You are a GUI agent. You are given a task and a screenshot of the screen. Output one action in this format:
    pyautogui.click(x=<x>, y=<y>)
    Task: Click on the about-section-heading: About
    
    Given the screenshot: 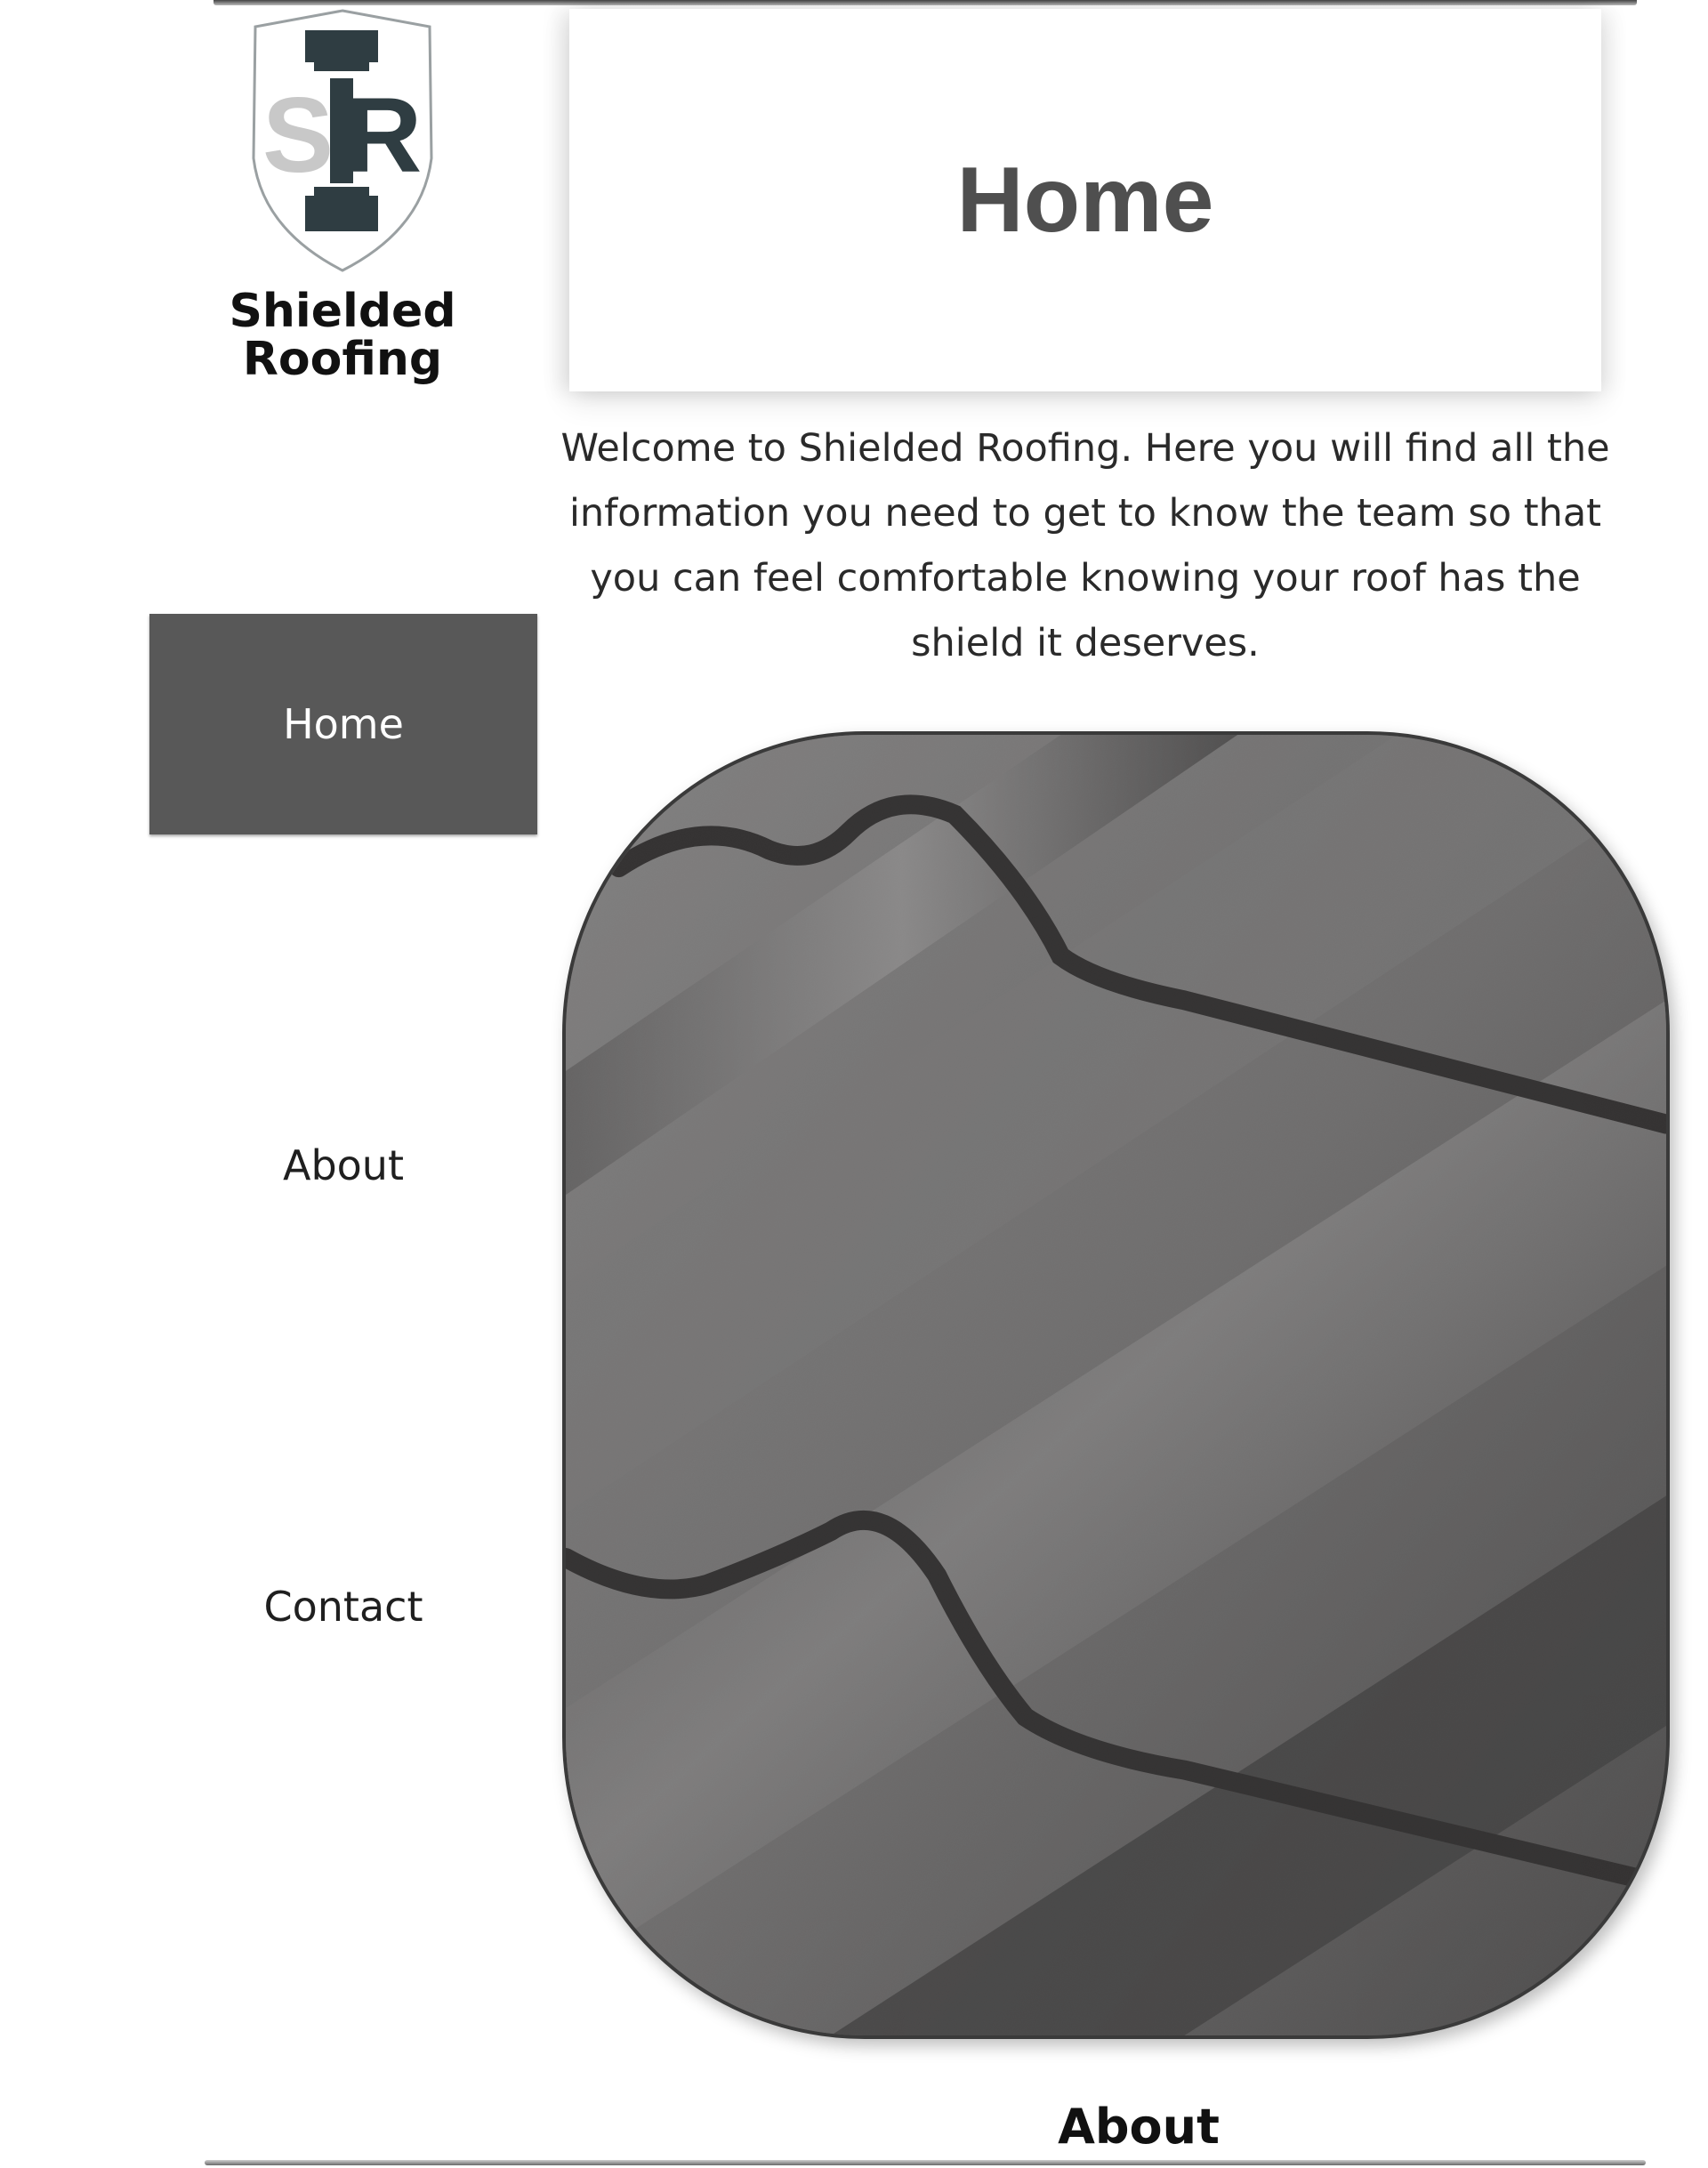 What is the action you would take?
    pyautogui.click(x=1139, y=2127)
    